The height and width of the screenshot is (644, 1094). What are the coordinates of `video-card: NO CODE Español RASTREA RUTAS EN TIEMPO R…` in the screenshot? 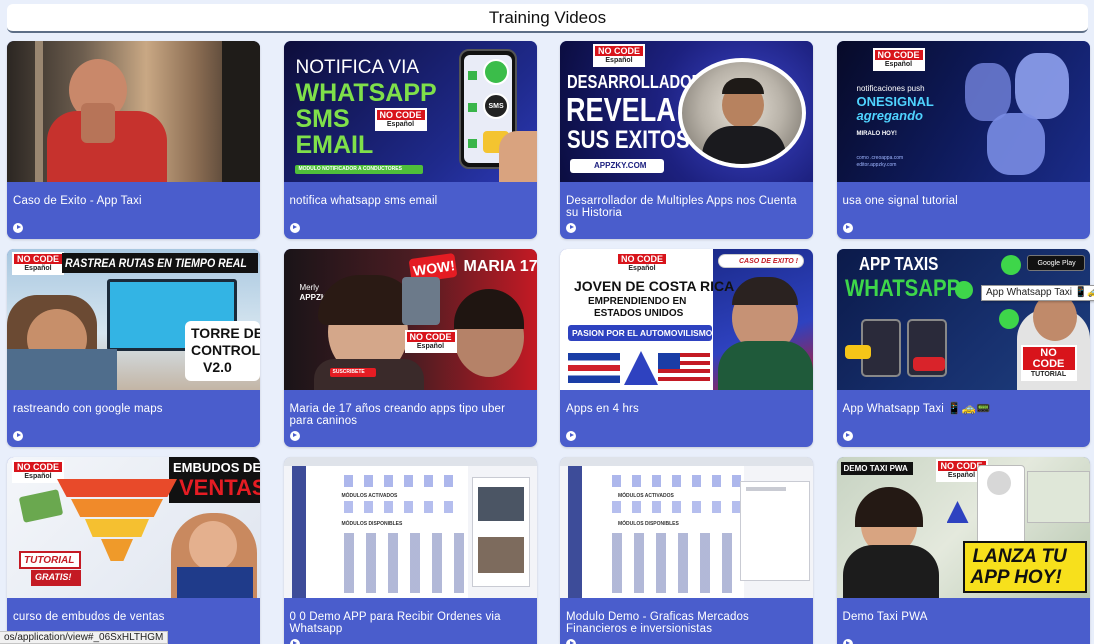 It's located at (133, 348).